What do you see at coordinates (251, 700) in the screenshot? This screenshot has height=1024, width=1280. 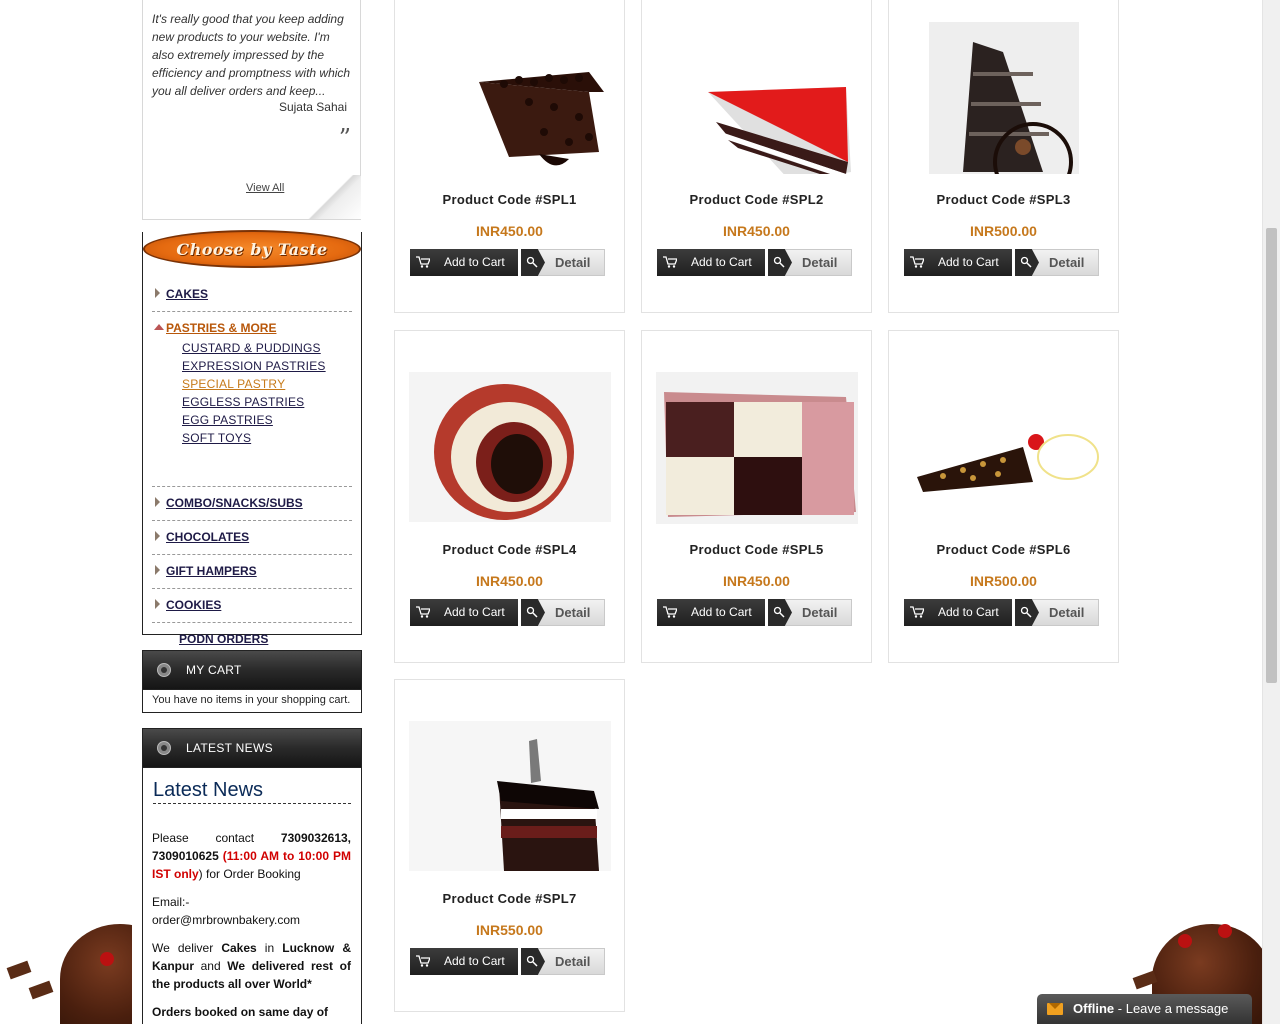 I see `cart-empty-text: You have no items in your shopping cart.` at bounding box center [251, 700].